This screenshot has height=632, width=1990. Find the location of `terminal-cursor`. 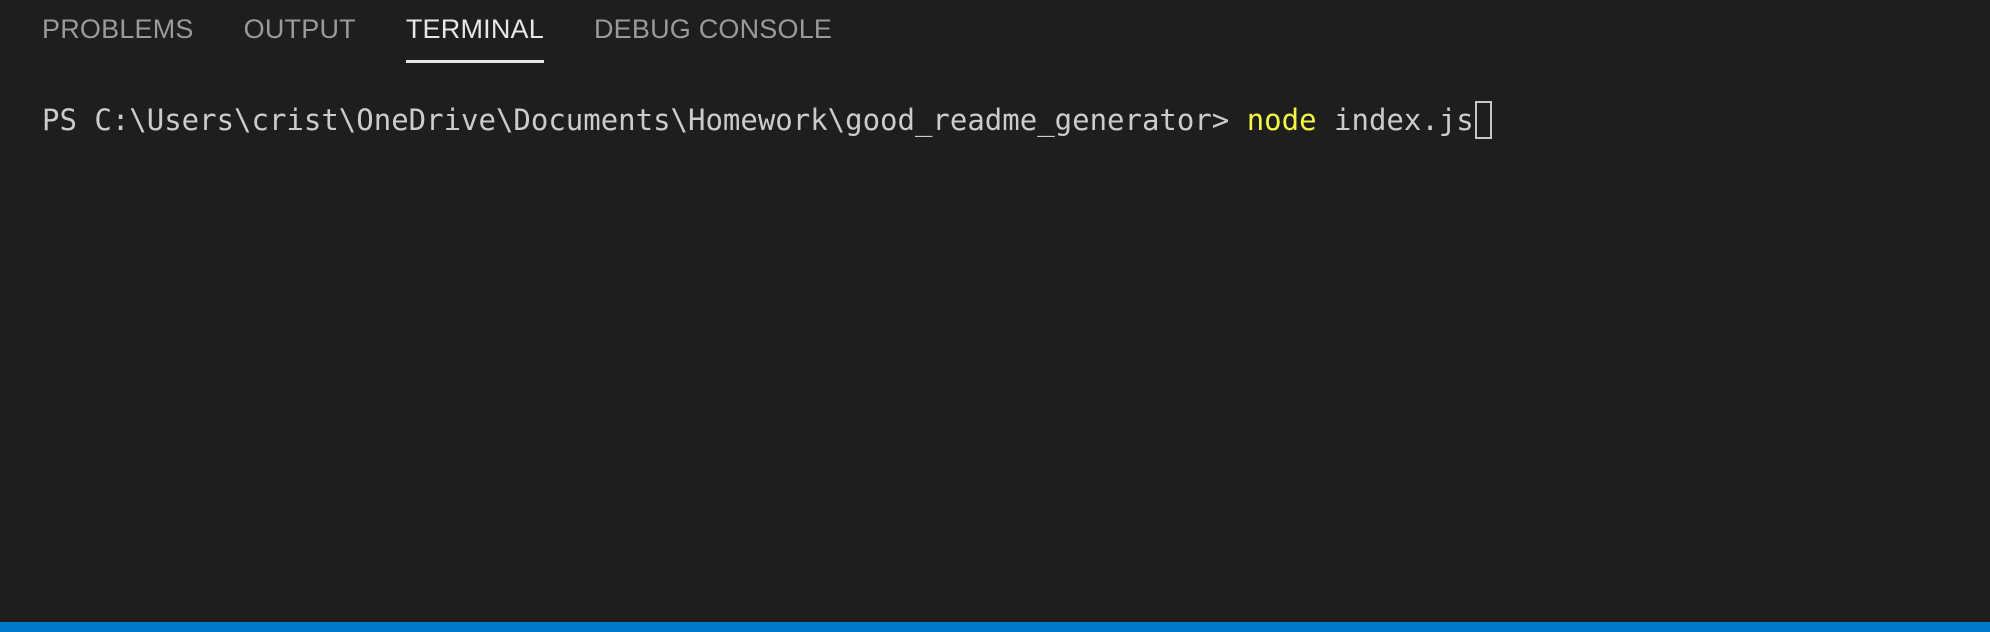

terminal-cursor is located at coordinates (1483, 120).